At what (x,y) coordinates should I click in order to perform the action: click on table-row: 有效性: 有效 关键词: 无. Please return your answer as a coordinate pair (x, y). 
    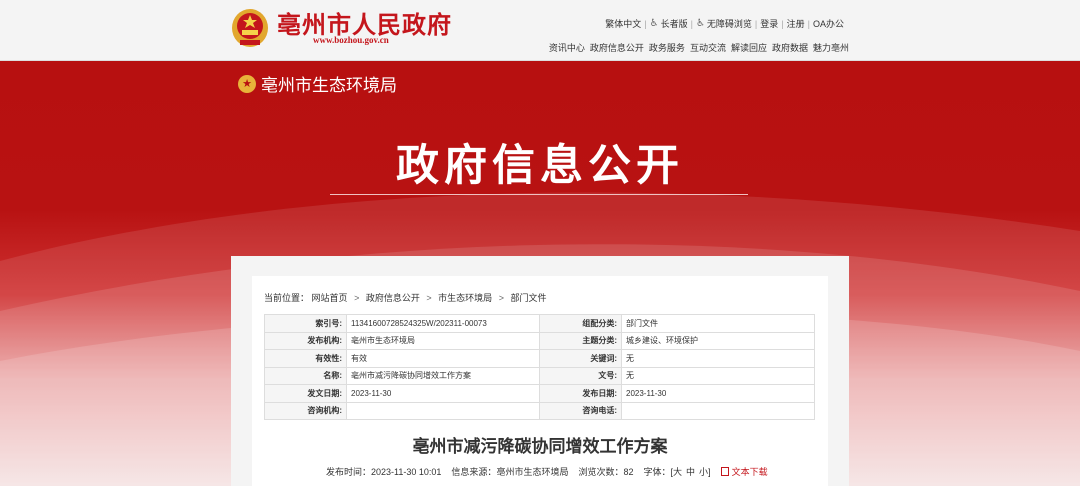
    Looking at the image, I should click on (539, 358).